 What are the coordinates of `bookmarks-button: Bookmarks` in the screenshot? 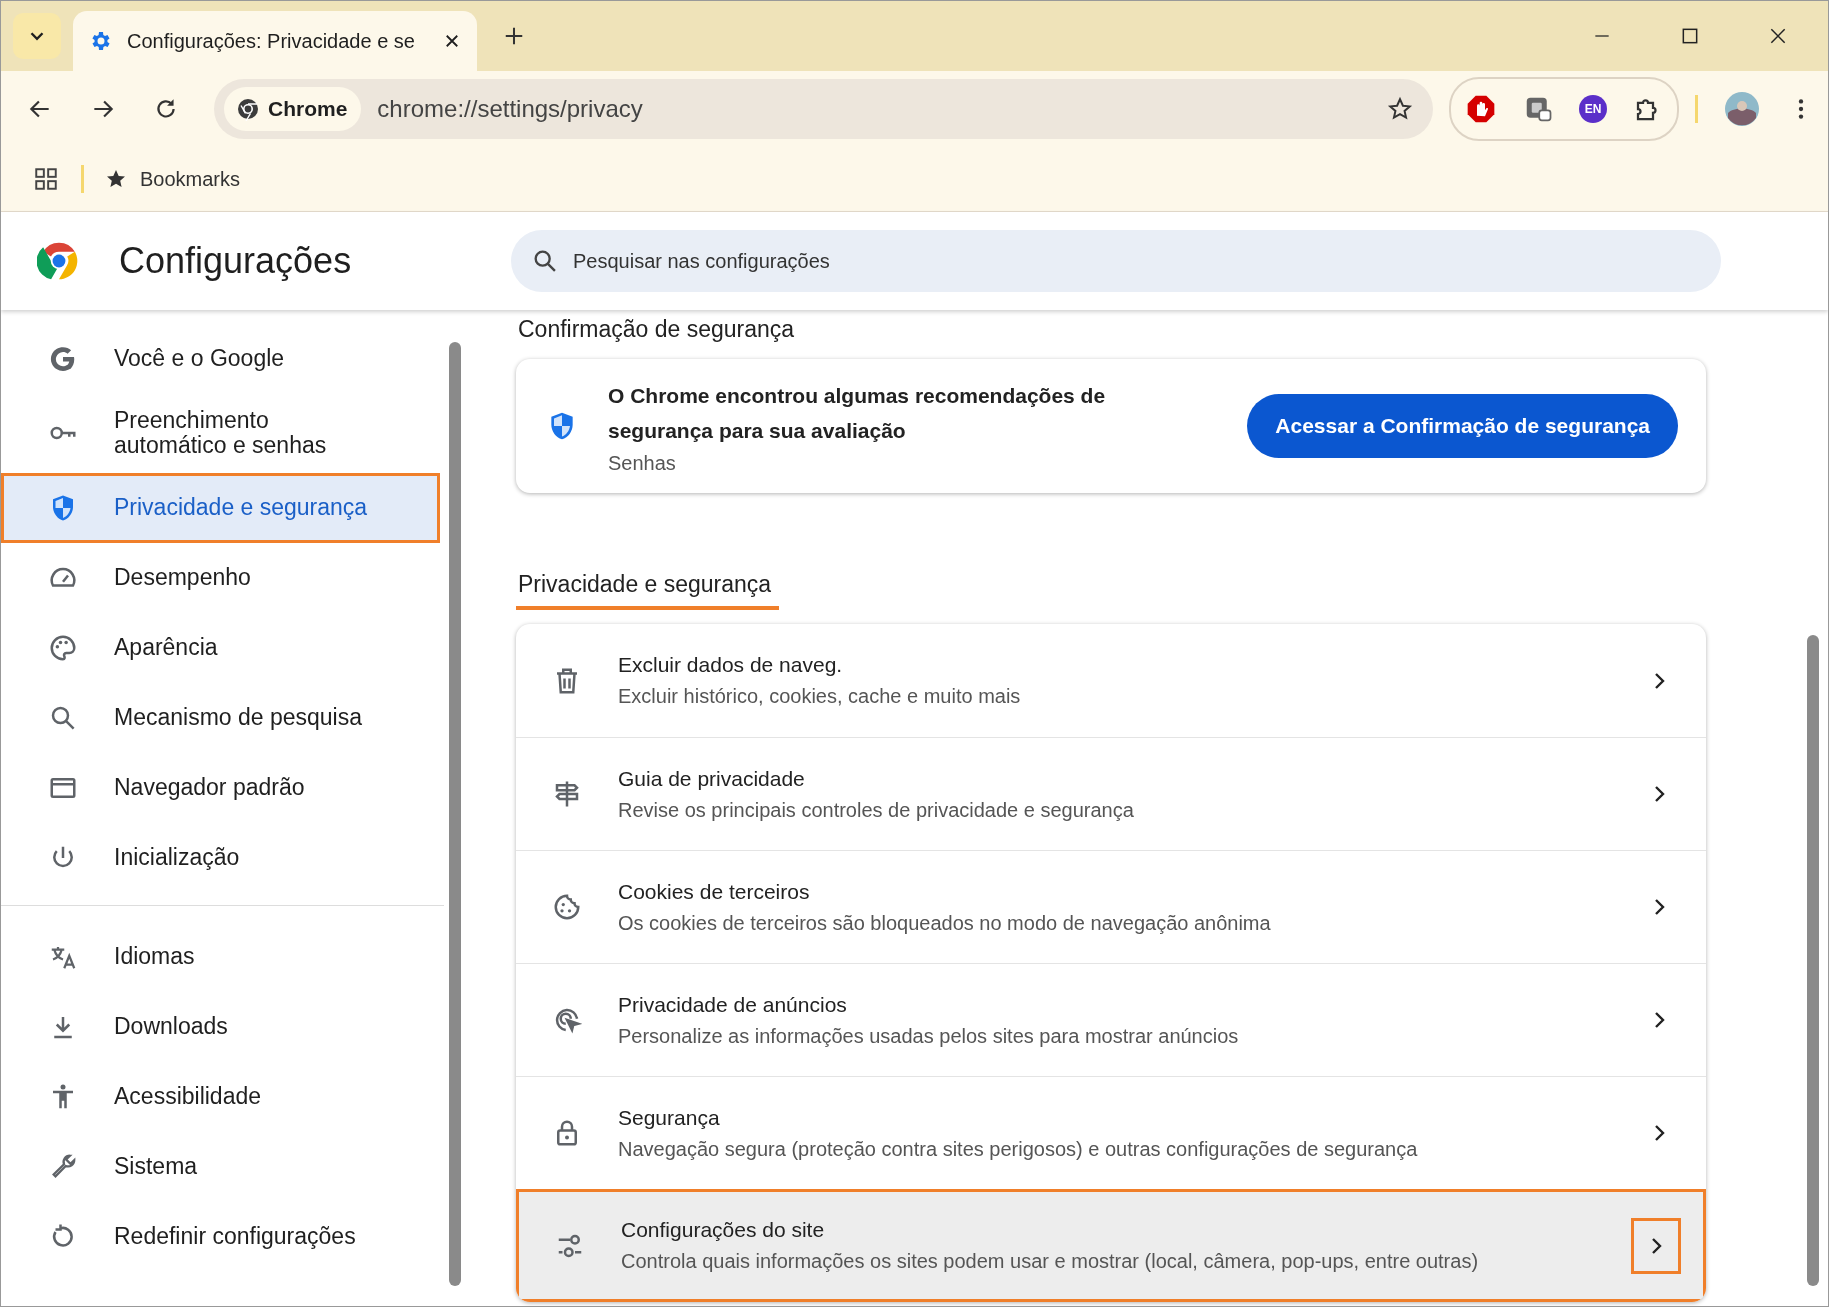 It's located at (172, 179).